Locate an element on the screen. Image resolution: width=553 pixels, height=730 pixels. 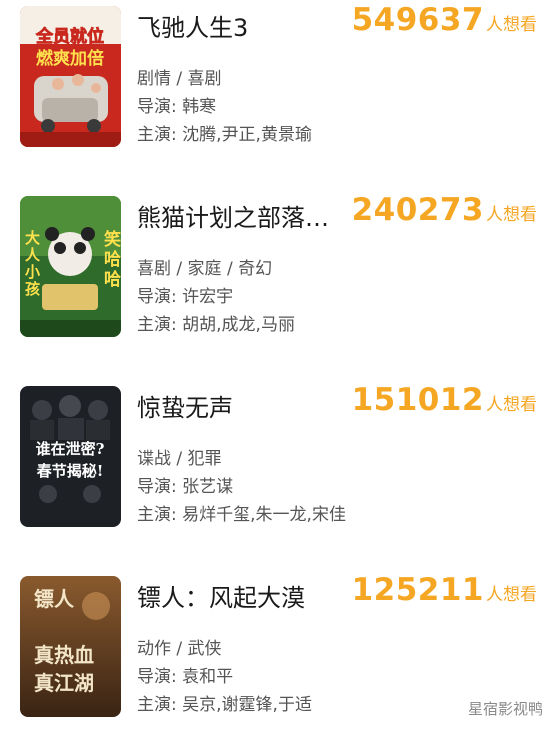
movie-genre-3: 谍战 / 犯罪 is located at coordinates (179, 459).